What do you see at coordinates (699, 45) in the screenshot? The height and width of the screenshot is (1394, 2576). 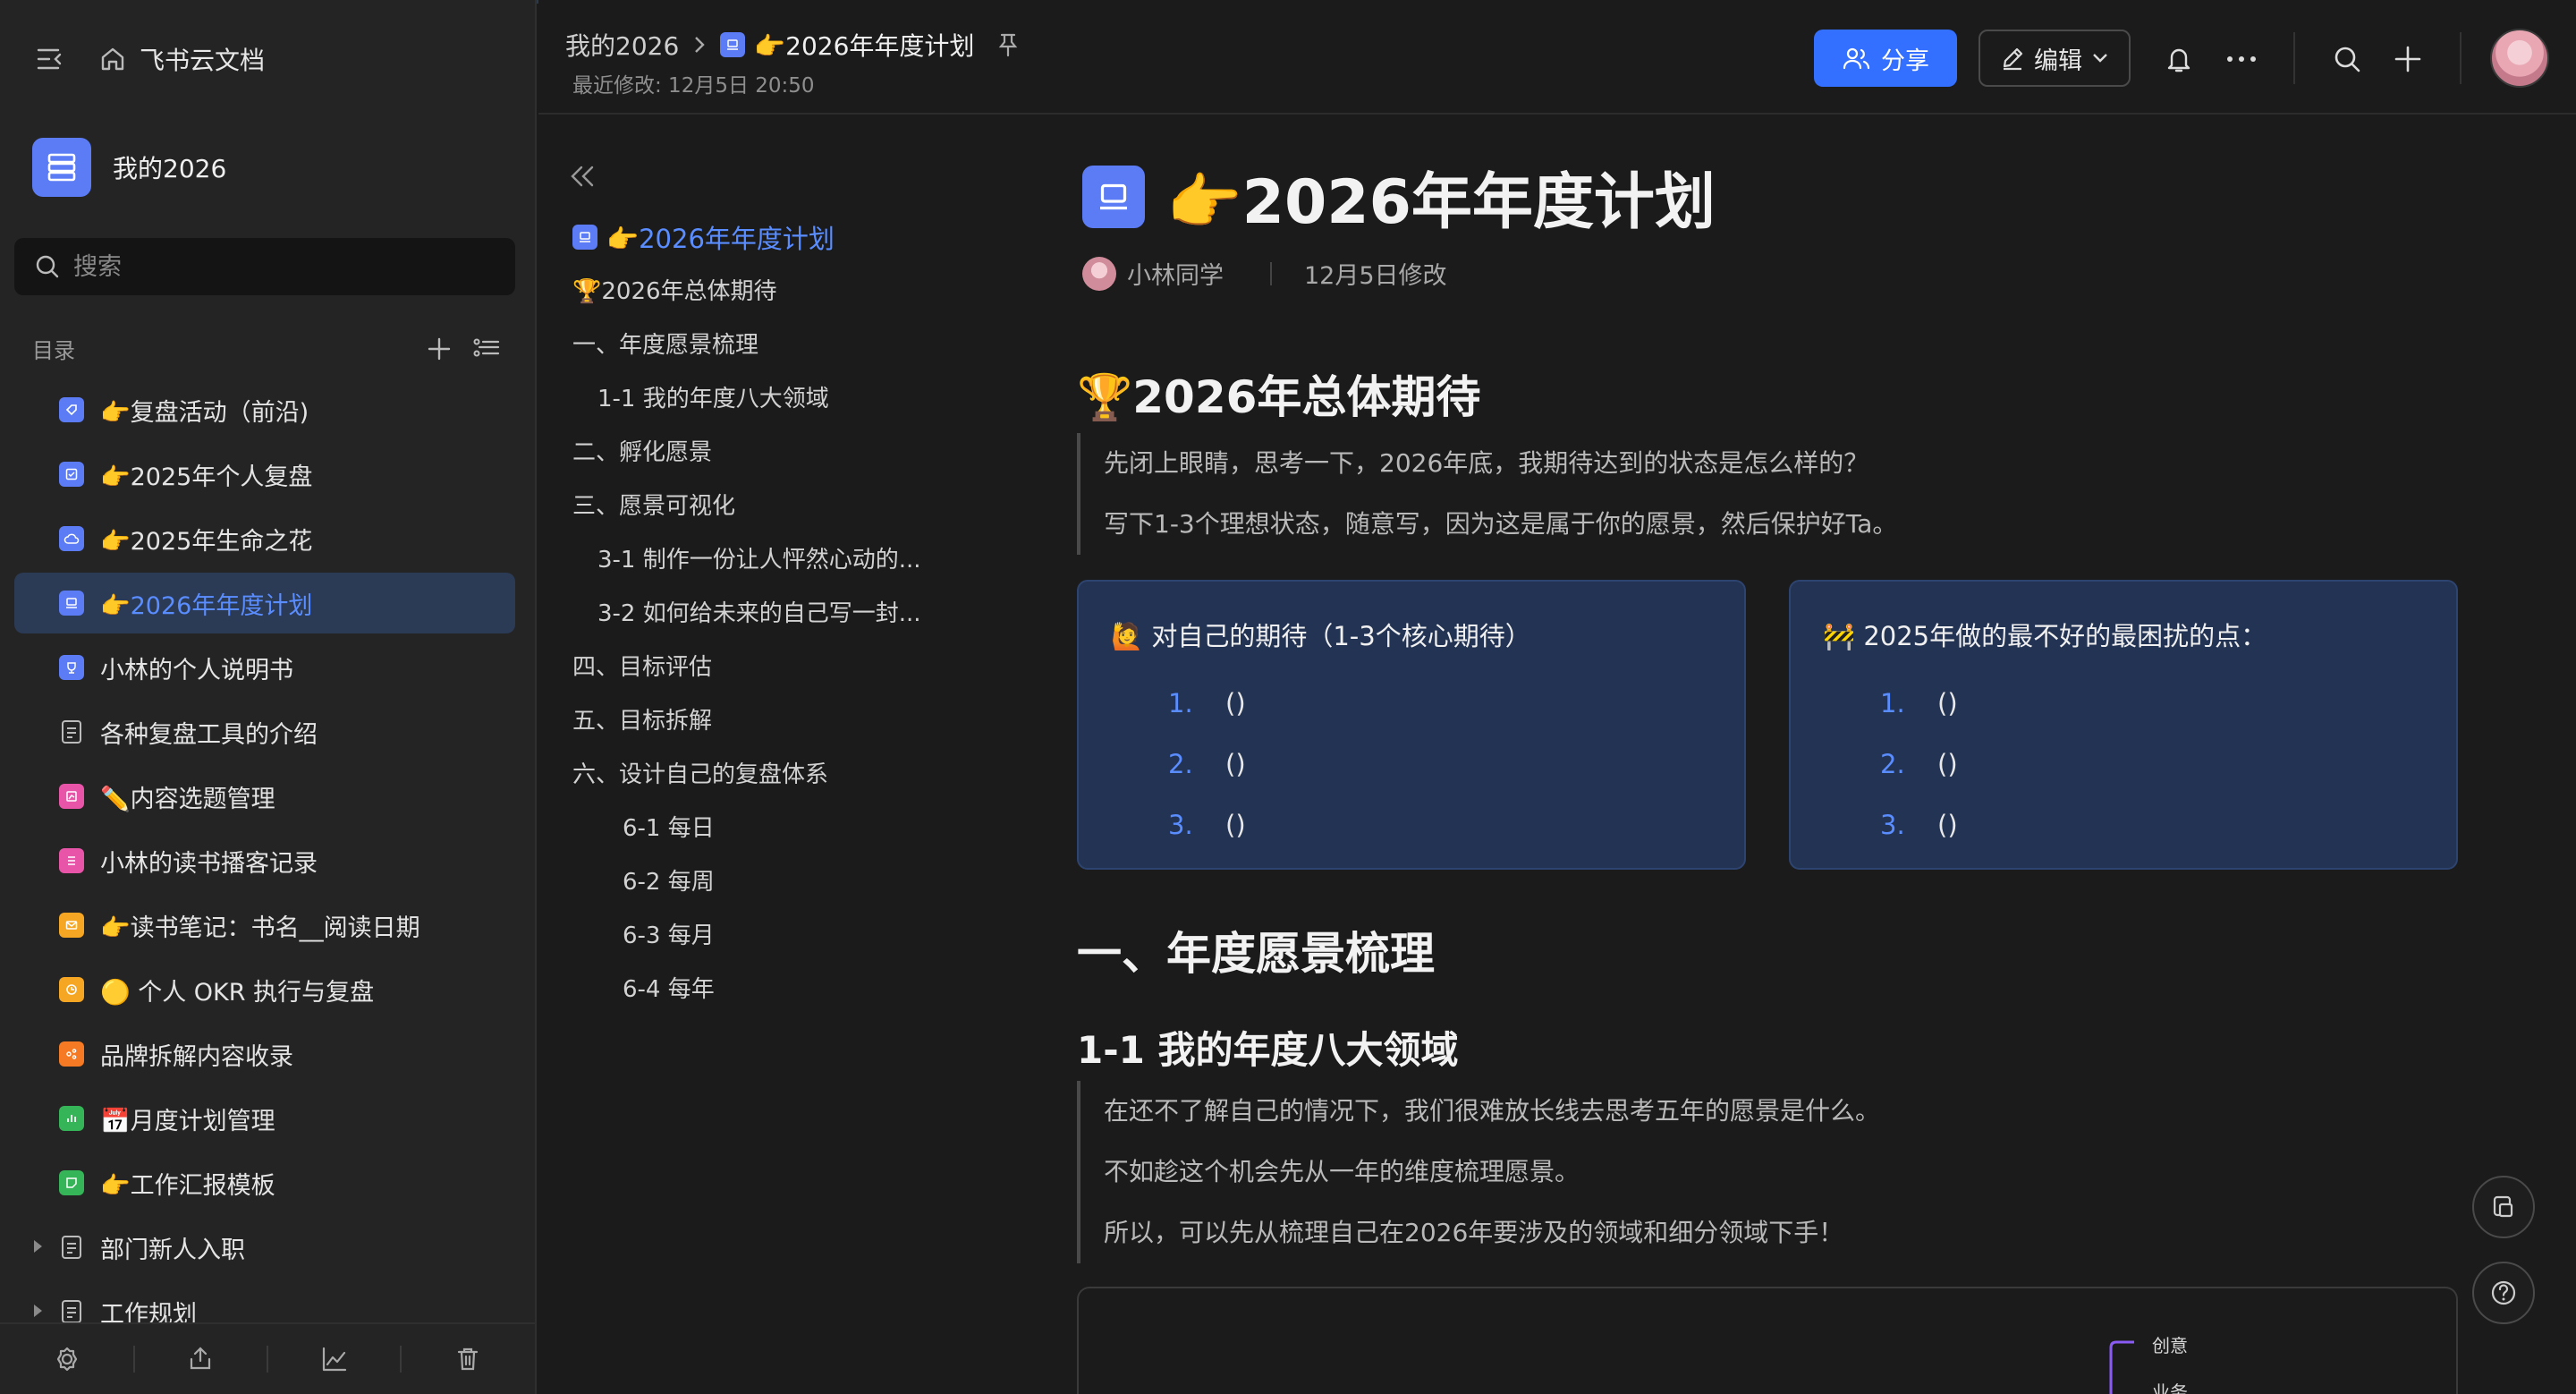 I see `chevron-right-icon` at bounding box center [699, 45].